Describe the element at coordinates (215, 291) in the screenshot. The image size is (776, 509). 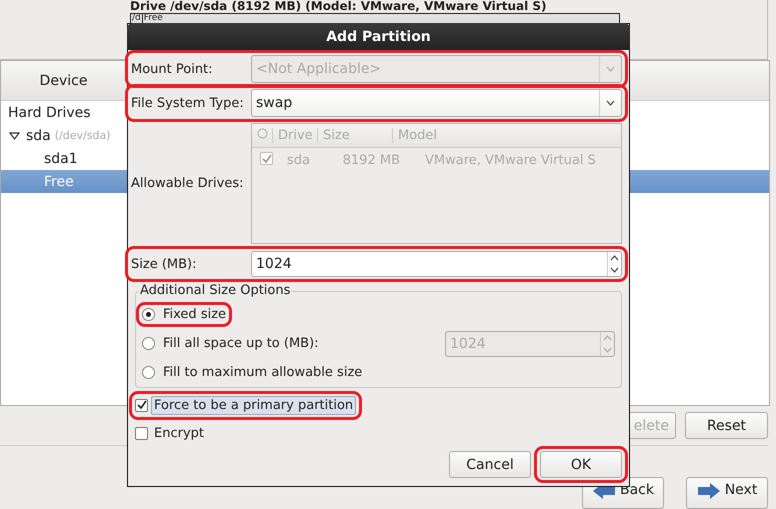
I see `group-title: Additional Size Options` at that location.